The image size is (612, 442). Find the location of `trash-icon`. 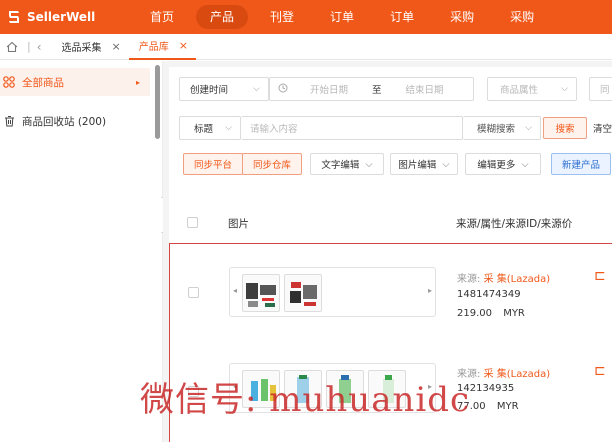

trash-icon is located at coordinates (9, 121).